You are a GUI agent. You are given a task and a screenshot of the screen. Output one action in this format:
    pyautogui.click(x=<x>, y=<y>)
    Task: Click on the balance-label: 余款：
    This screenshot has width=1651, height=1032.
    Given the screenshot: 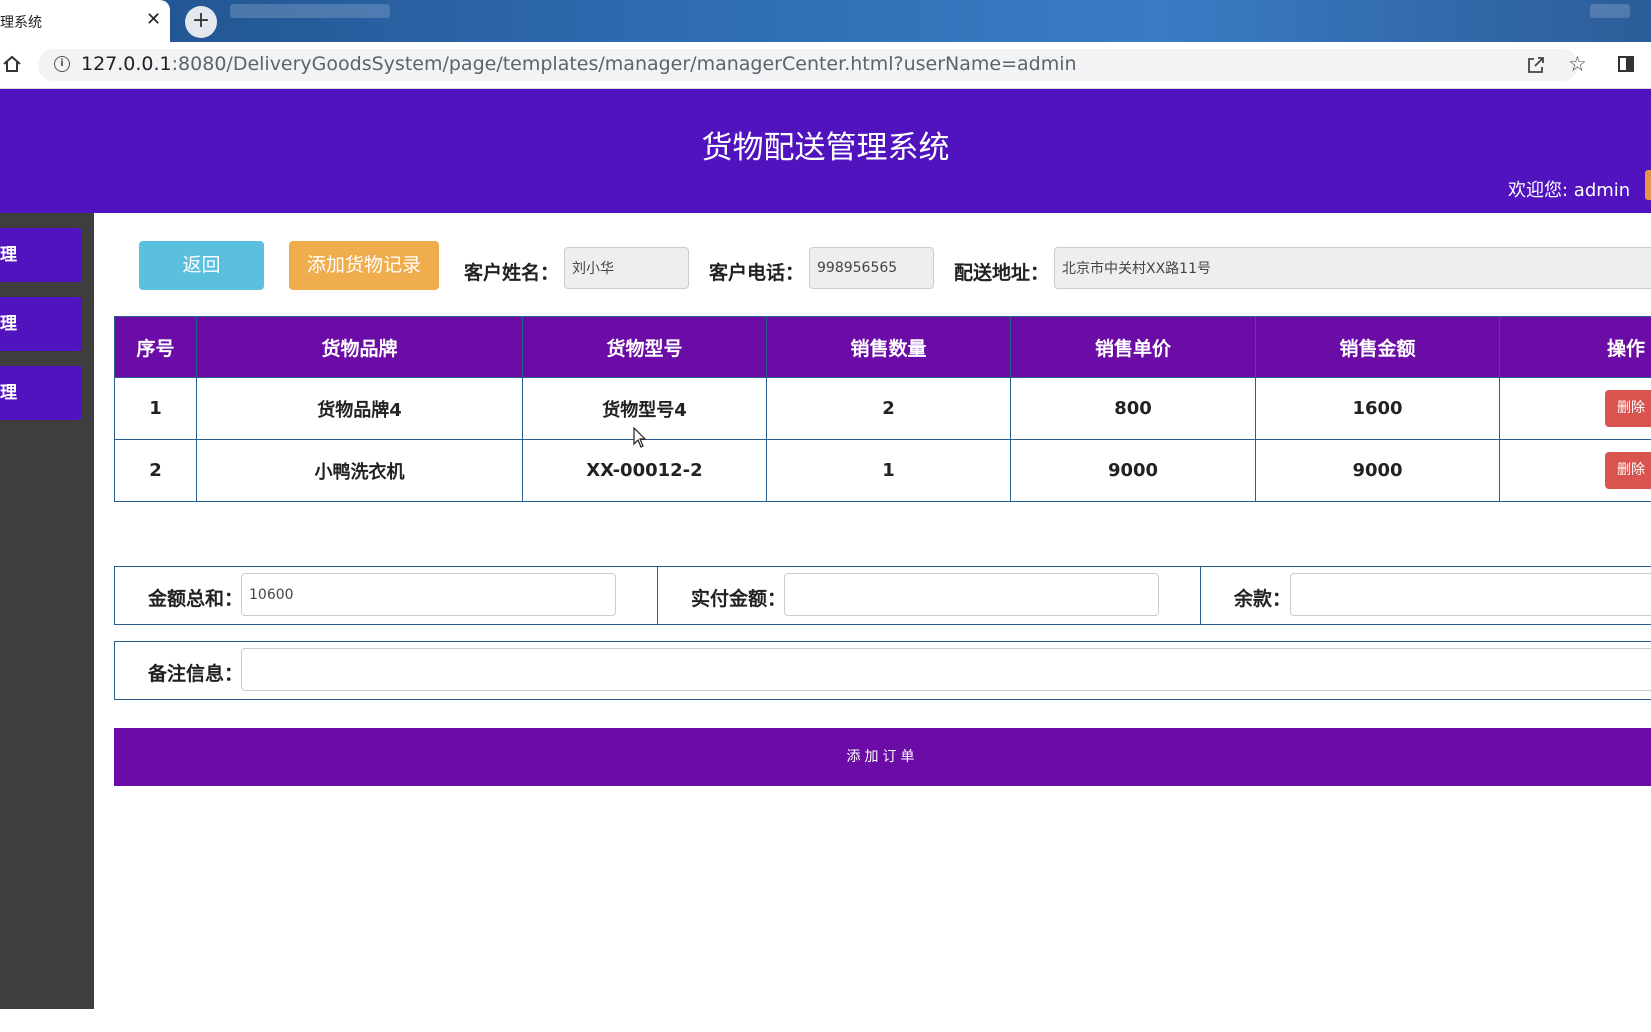 What is the action you would take?
    pyautogui.click(x=1263, y=599)
    